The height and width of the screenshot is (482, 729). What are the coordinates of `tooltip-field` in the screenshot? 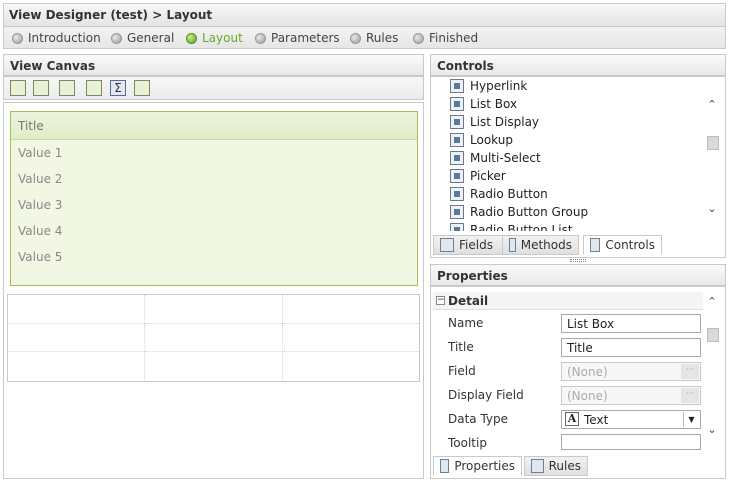 It's located at (631, 442).